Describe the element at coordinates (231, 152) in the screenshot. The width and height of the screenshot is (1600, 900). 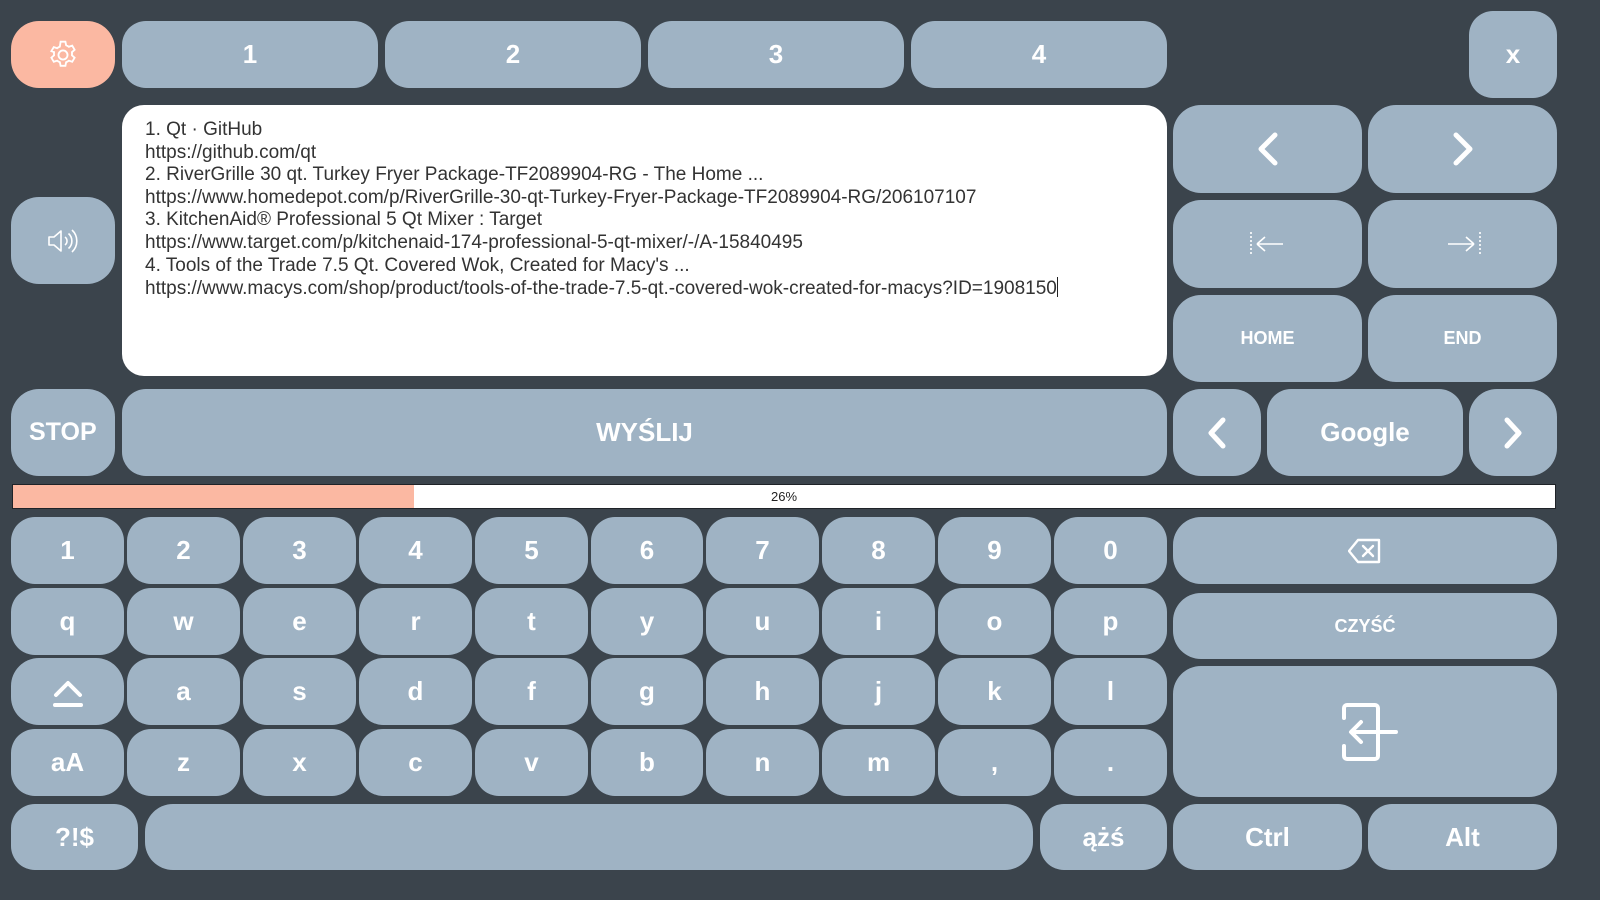
I see `text-line: https://github.com/qt` at that location.